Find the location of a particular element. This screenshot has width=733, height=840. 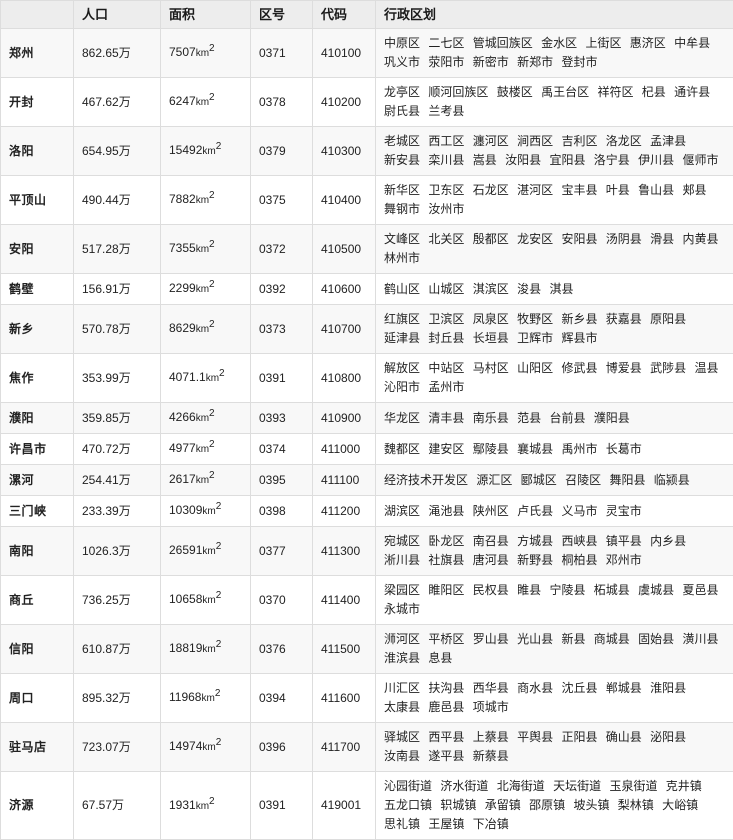

division-item: 淮滨县 is located at coordinates (402, 658).